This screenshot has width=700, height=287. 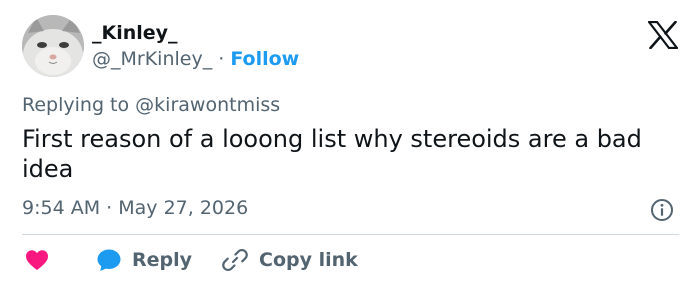 What do you see at coordinates (135, 33) in the screenshot?
I see `author-display-name: _Kinley_` at bounding box center [135, 33].